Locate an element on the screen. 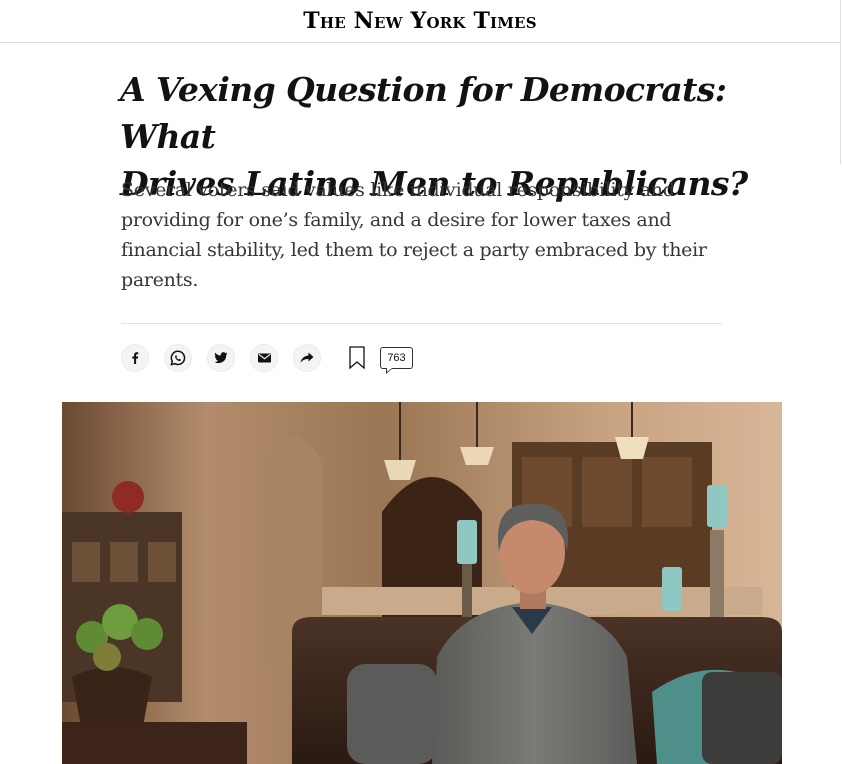 This screenshot has width=842, height=764. share-arrow-icon is located at coordinates (307, 357).